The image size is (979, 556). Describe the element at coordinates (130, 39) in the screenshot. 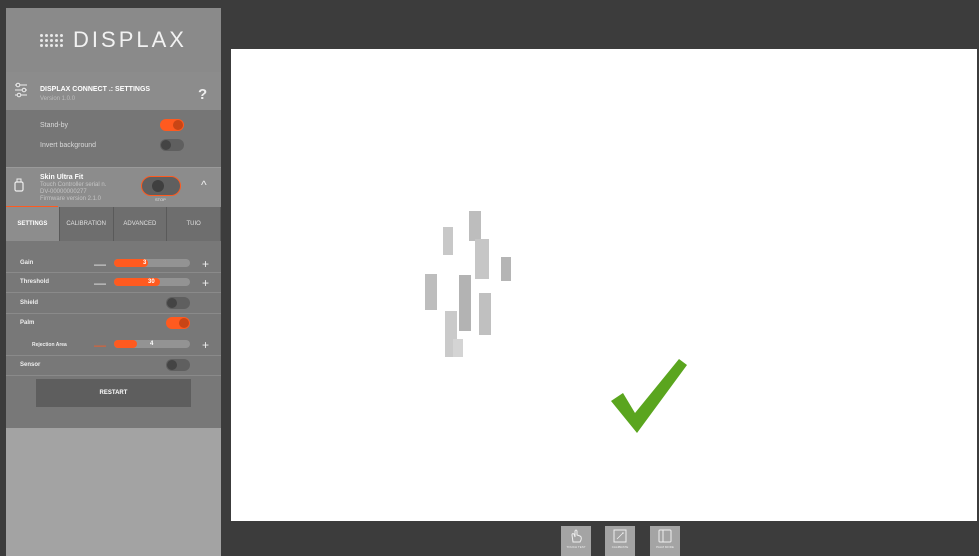

I see `logo-text: DISPLAX` at that location.